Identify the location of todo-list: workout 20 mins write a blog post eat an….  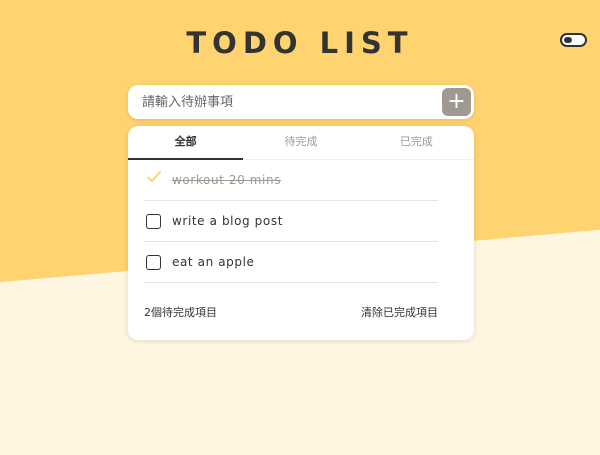
(291, 221).